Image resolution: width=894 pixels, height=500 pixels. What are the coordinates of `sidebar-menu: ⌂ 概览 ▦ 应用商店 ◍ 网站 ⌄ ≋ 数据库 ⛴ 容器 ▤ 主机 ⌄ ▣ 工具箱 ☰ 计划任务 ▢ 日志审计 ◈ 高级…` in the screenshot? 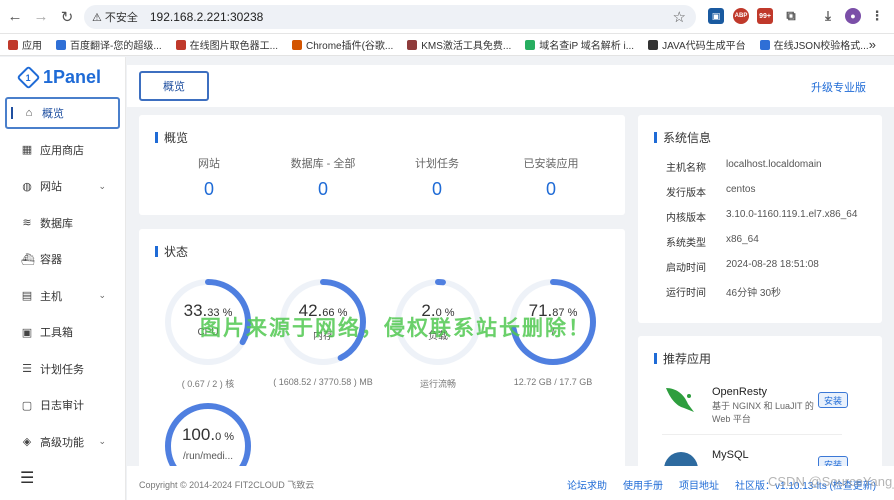 It's located at (62, 277).